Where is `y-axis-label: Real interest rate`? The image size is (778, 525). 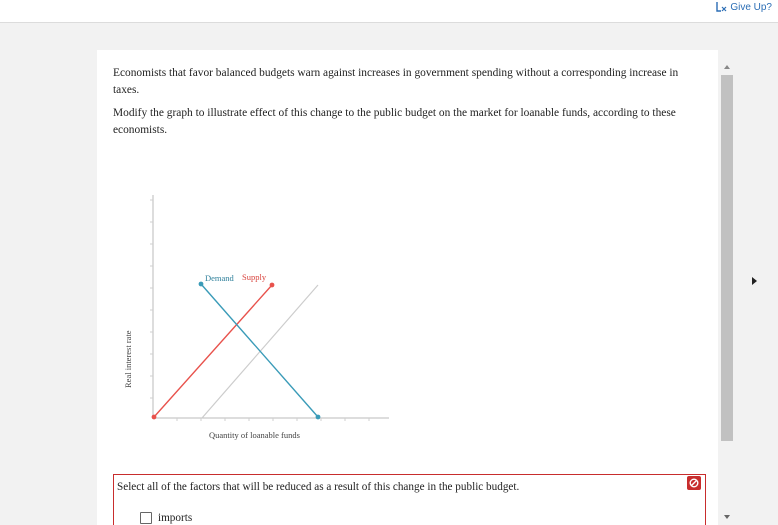
y-axis-label: Real interest rate is located at coordinates (128, 359).